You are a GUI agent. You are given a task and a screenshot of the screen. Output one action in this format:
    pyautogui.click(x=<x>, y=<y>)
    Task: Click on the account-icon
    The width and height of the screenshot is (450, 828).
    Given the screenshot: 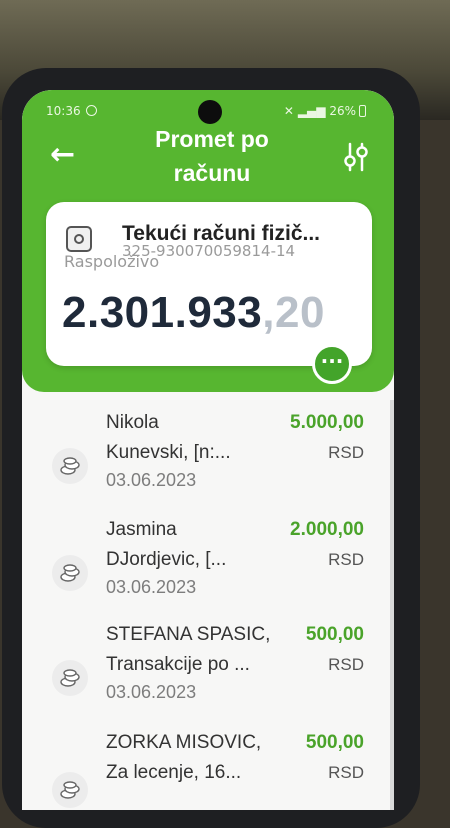 What is the action you would take?
    pyautogui.click(x=79, y=239)
    